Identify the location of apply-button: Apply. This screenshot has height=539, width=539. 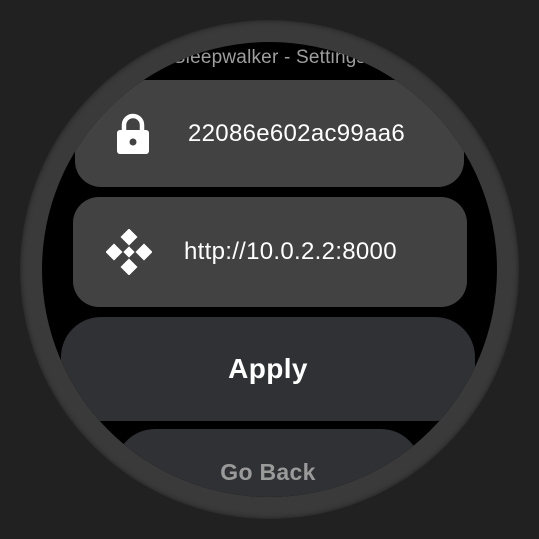
(268, 369).